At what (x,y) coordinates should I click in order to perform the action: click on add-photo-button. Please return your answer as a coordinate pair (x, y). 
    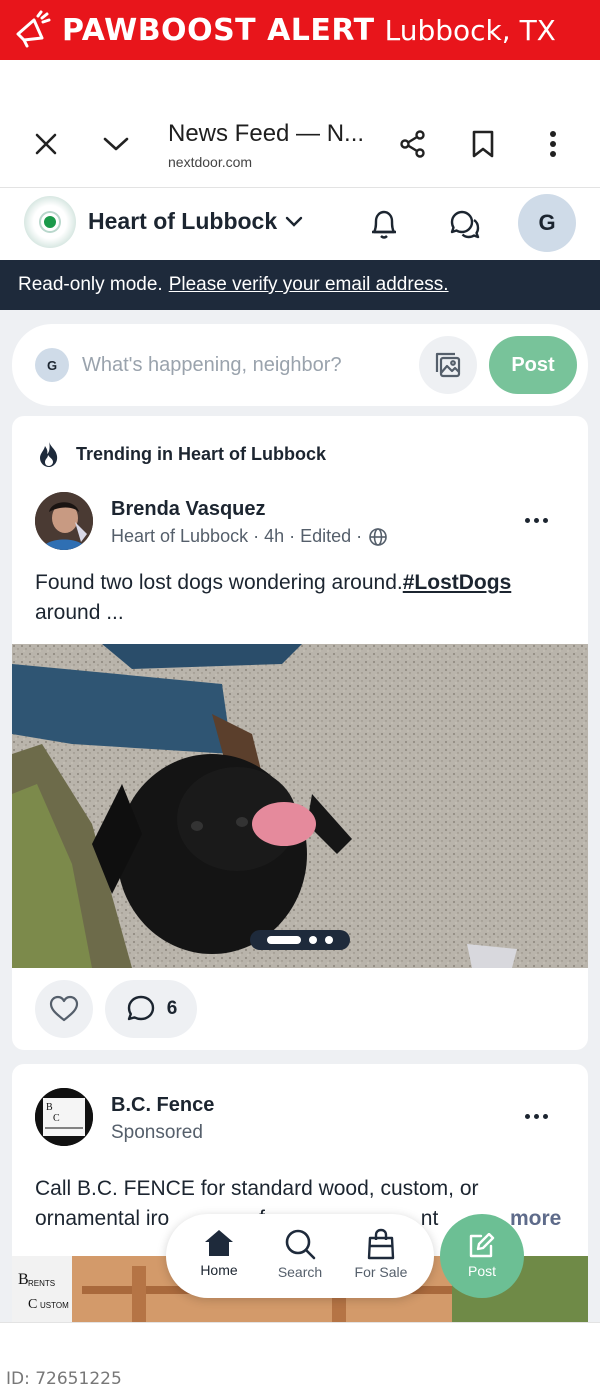
    Looking at the image, I should click on (448, 365).